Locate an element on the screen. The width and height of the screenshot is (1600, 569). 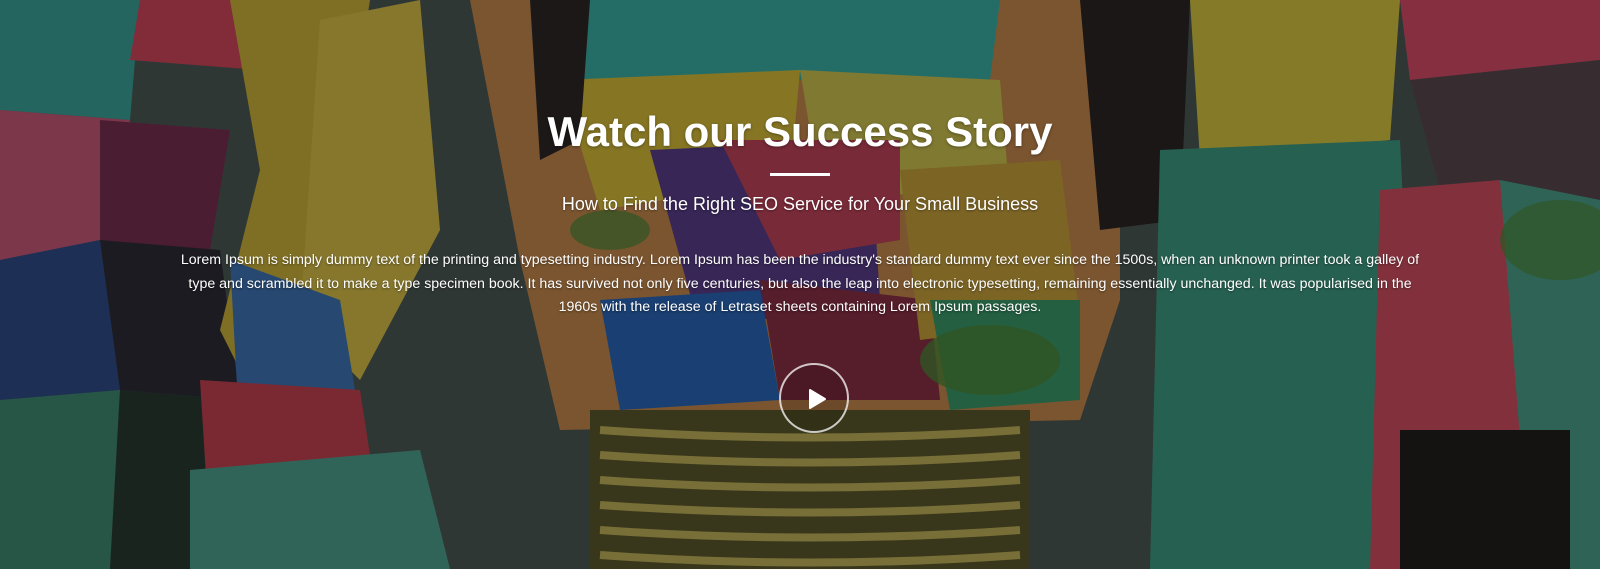
title-divider is located at coordinates (800, 174).